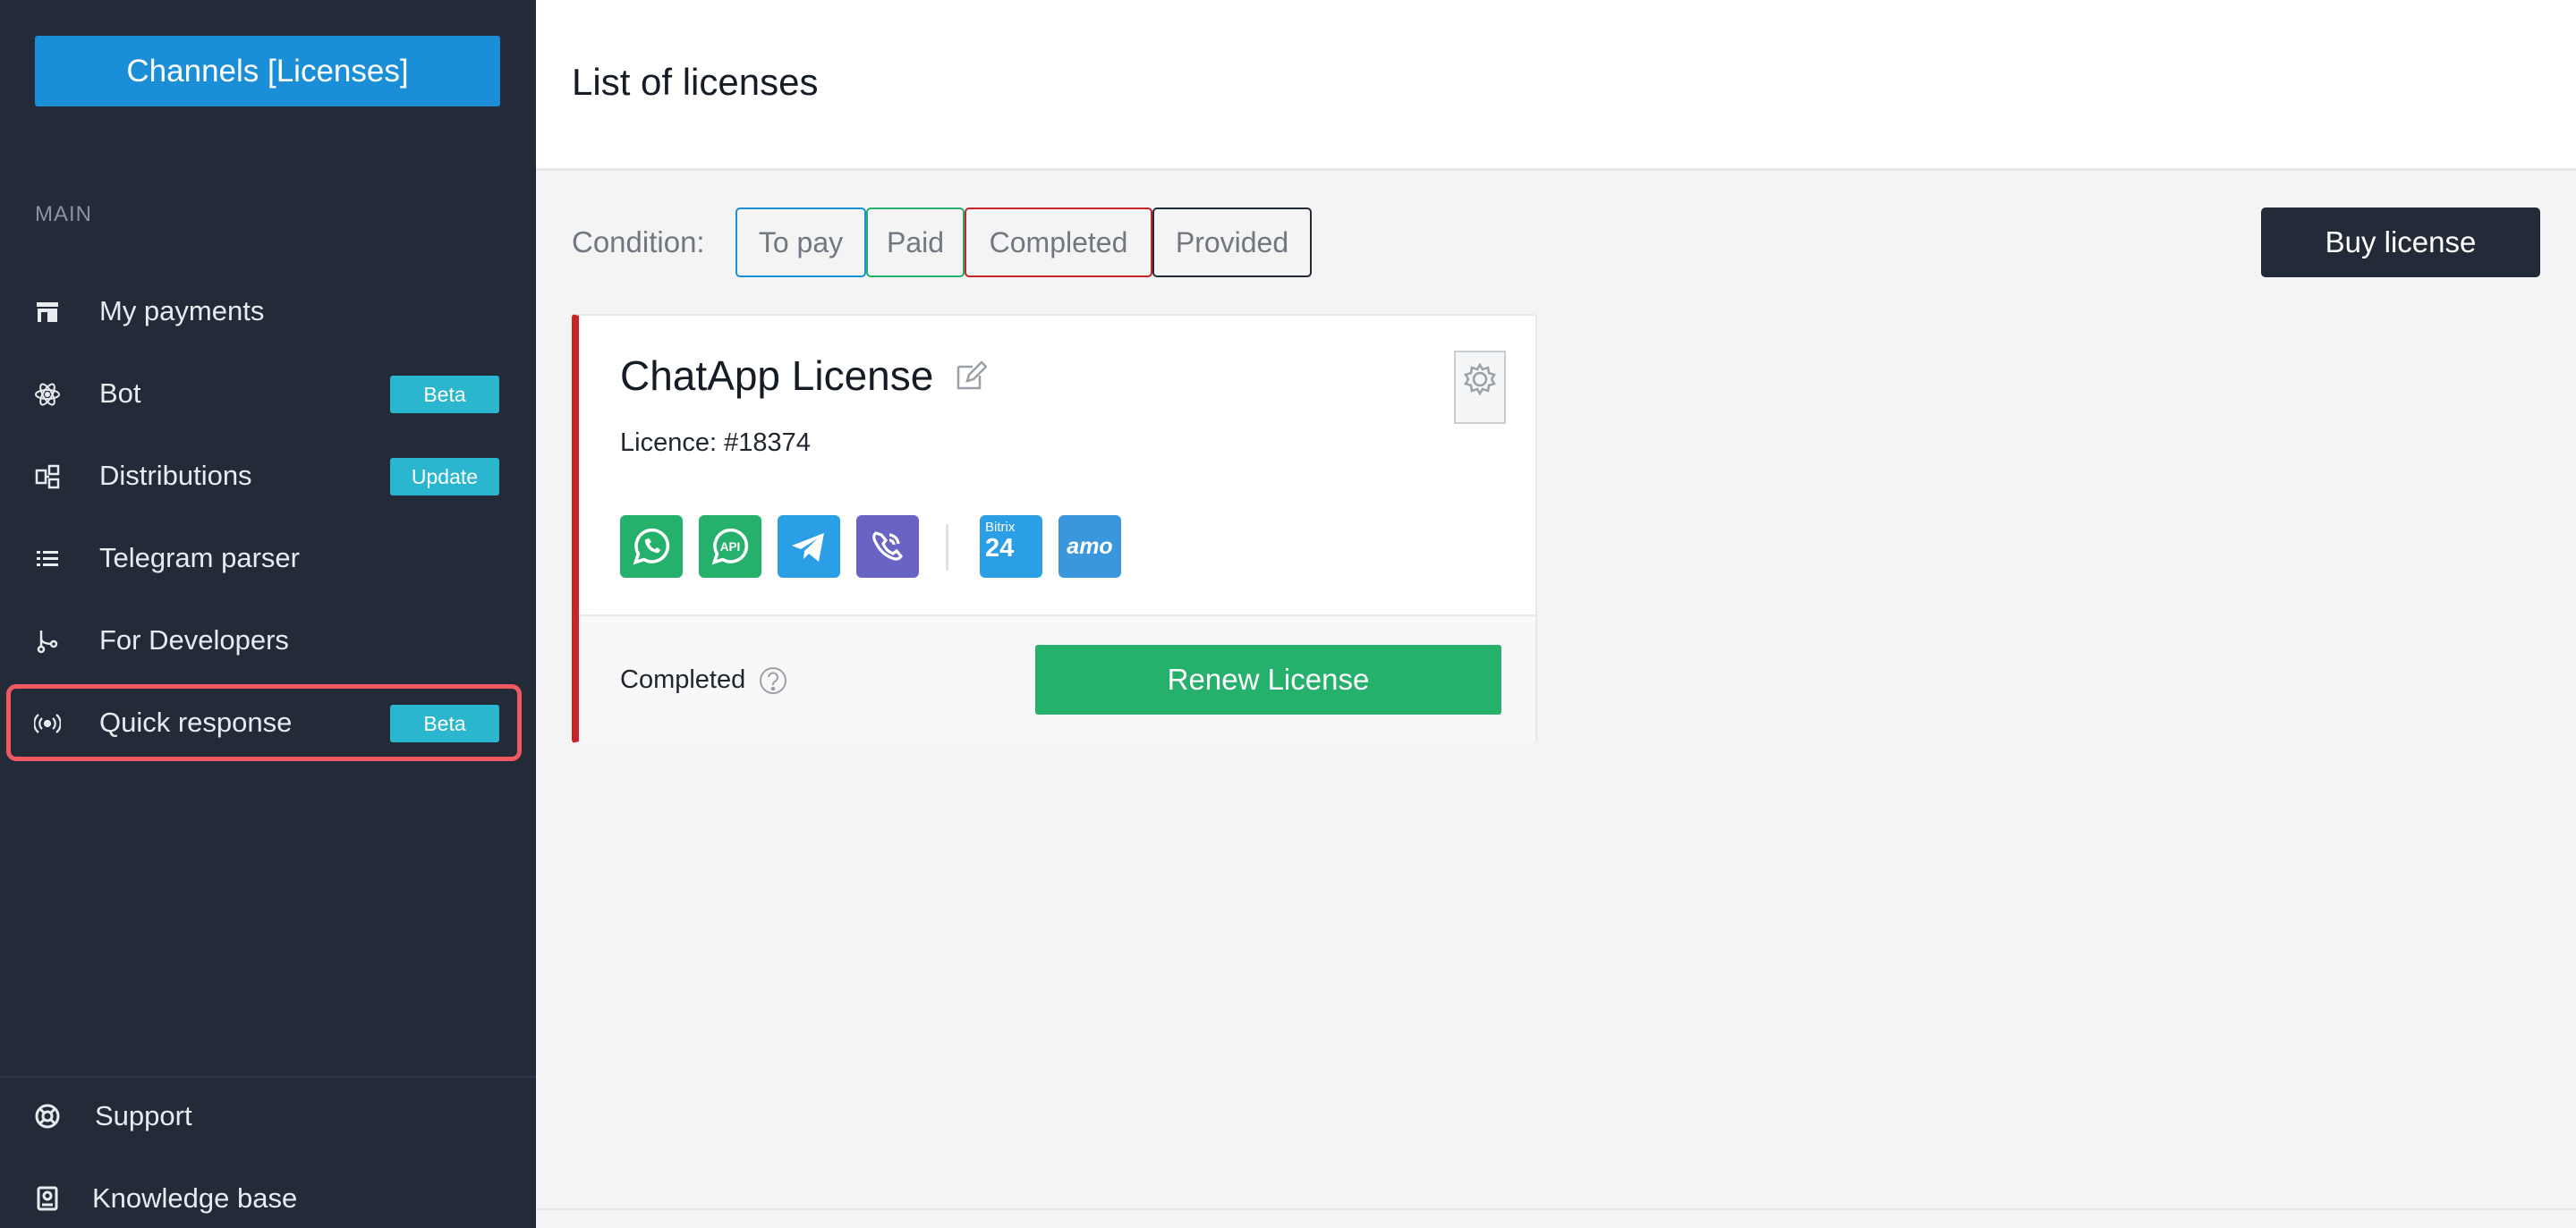 The image size is (2576, 1228). Describe the element at coordinates (2400, 242) in the screenshot. I see `buy-license-button: Buy license` at that location.